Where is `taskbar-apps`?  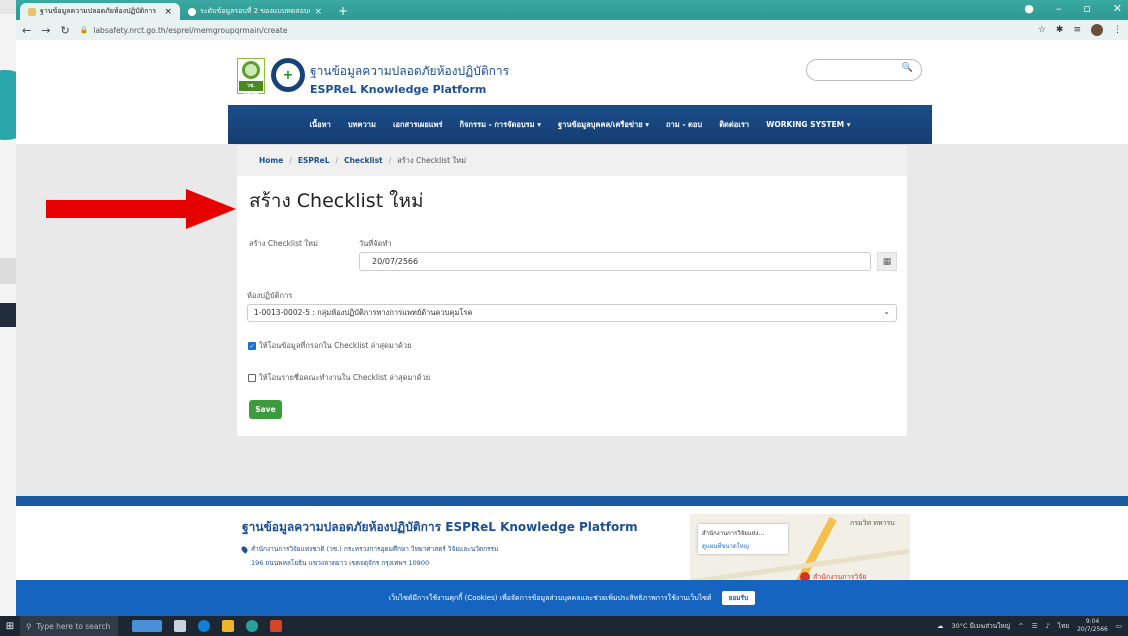
taskbar-apps is located at coordinates (200, 626).